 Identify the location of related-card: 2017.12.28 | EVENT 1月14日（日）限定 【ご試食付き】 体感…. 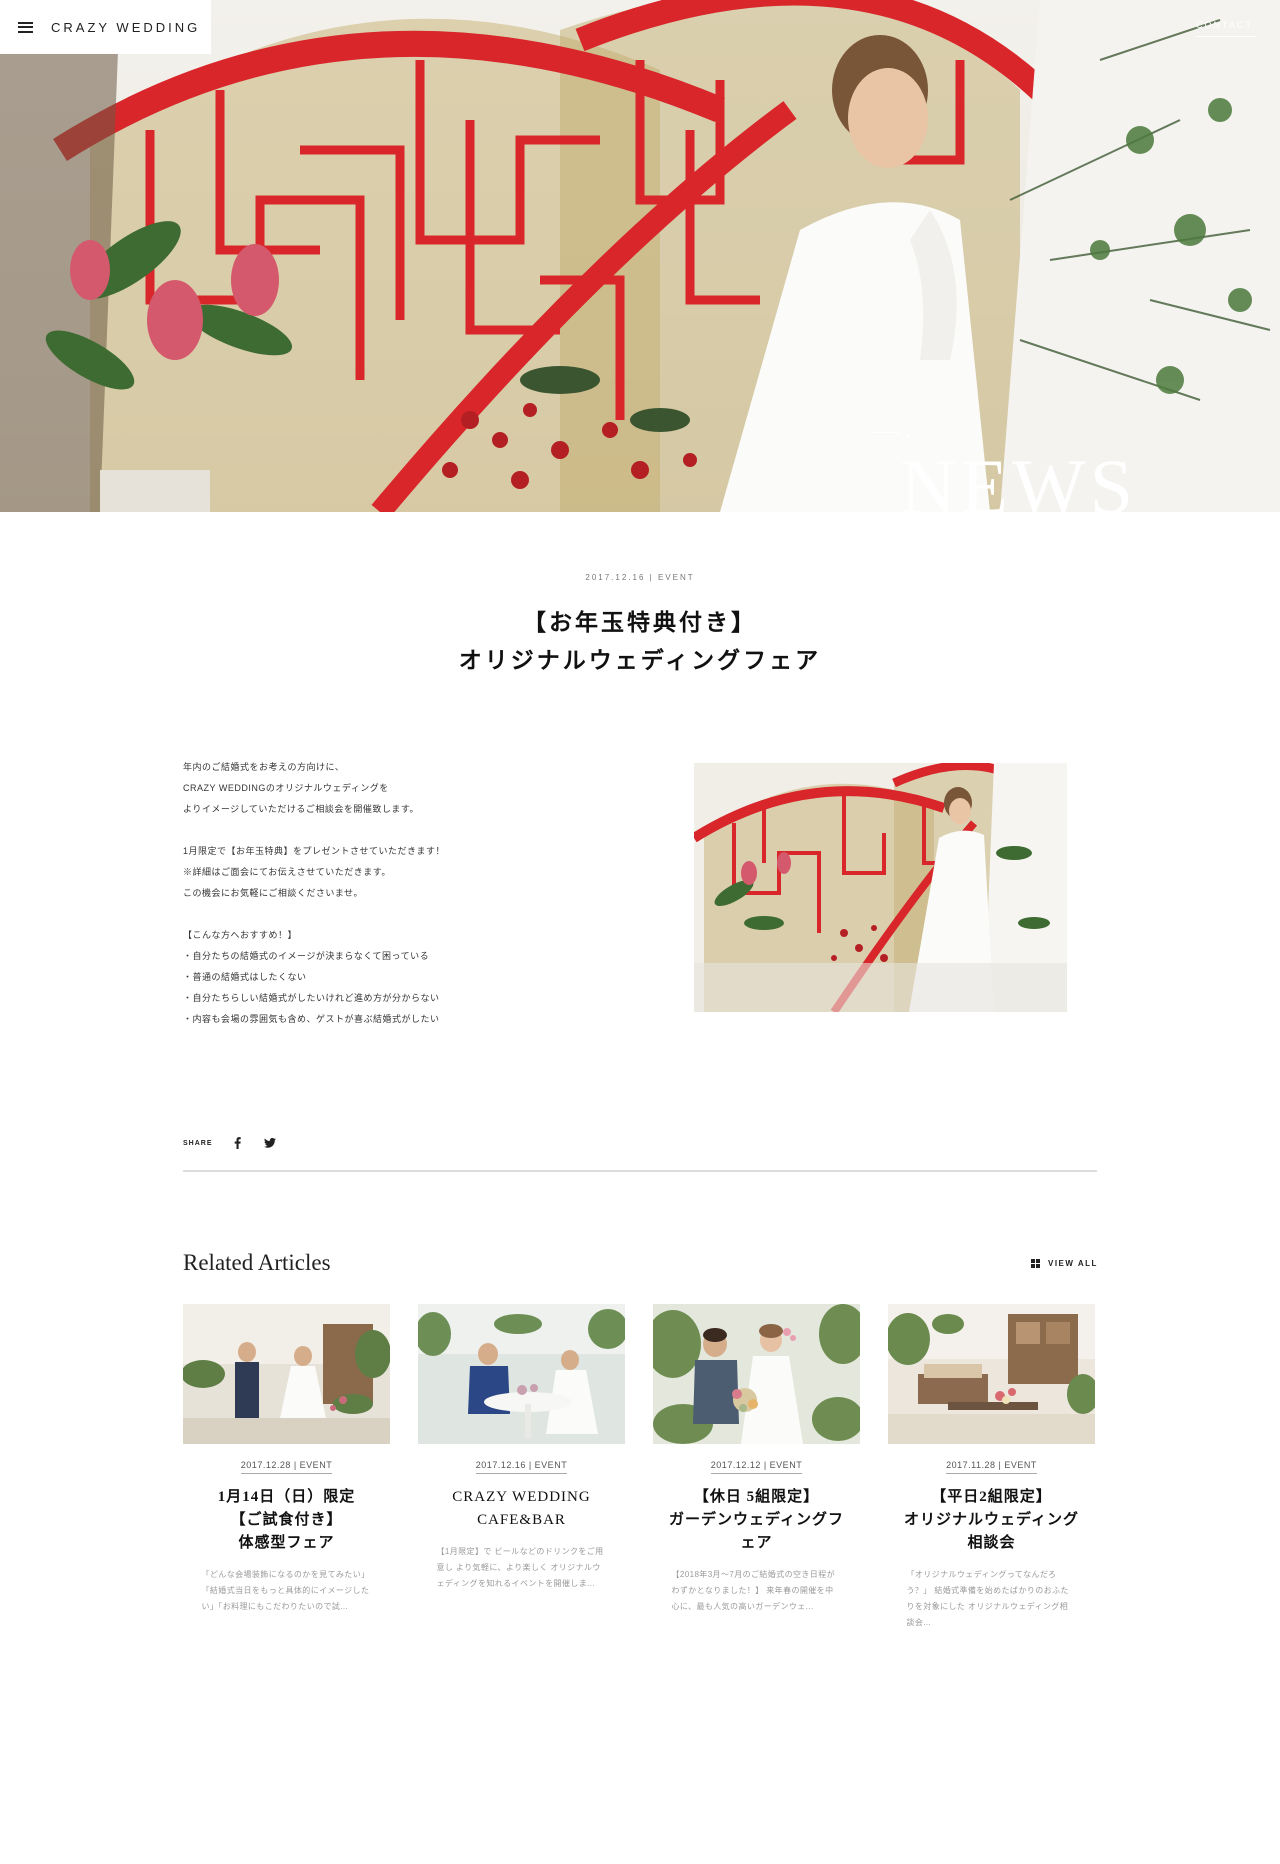
(286, 1459).